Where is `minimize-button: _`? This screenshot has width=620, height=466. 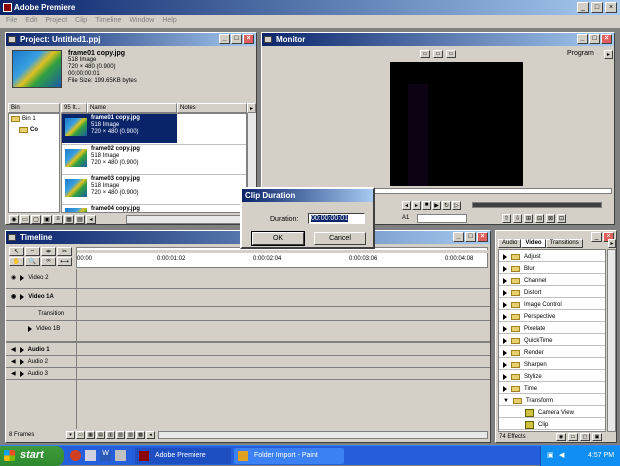 minimize-button: _ is located at coordinates (583, 7).